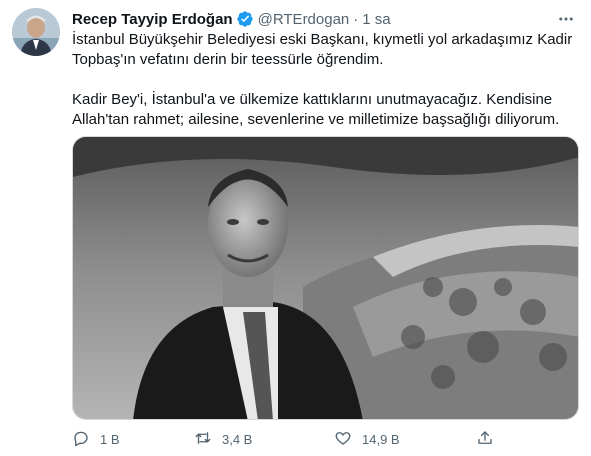  I want to click on retweet-icon, so click(203, 439).